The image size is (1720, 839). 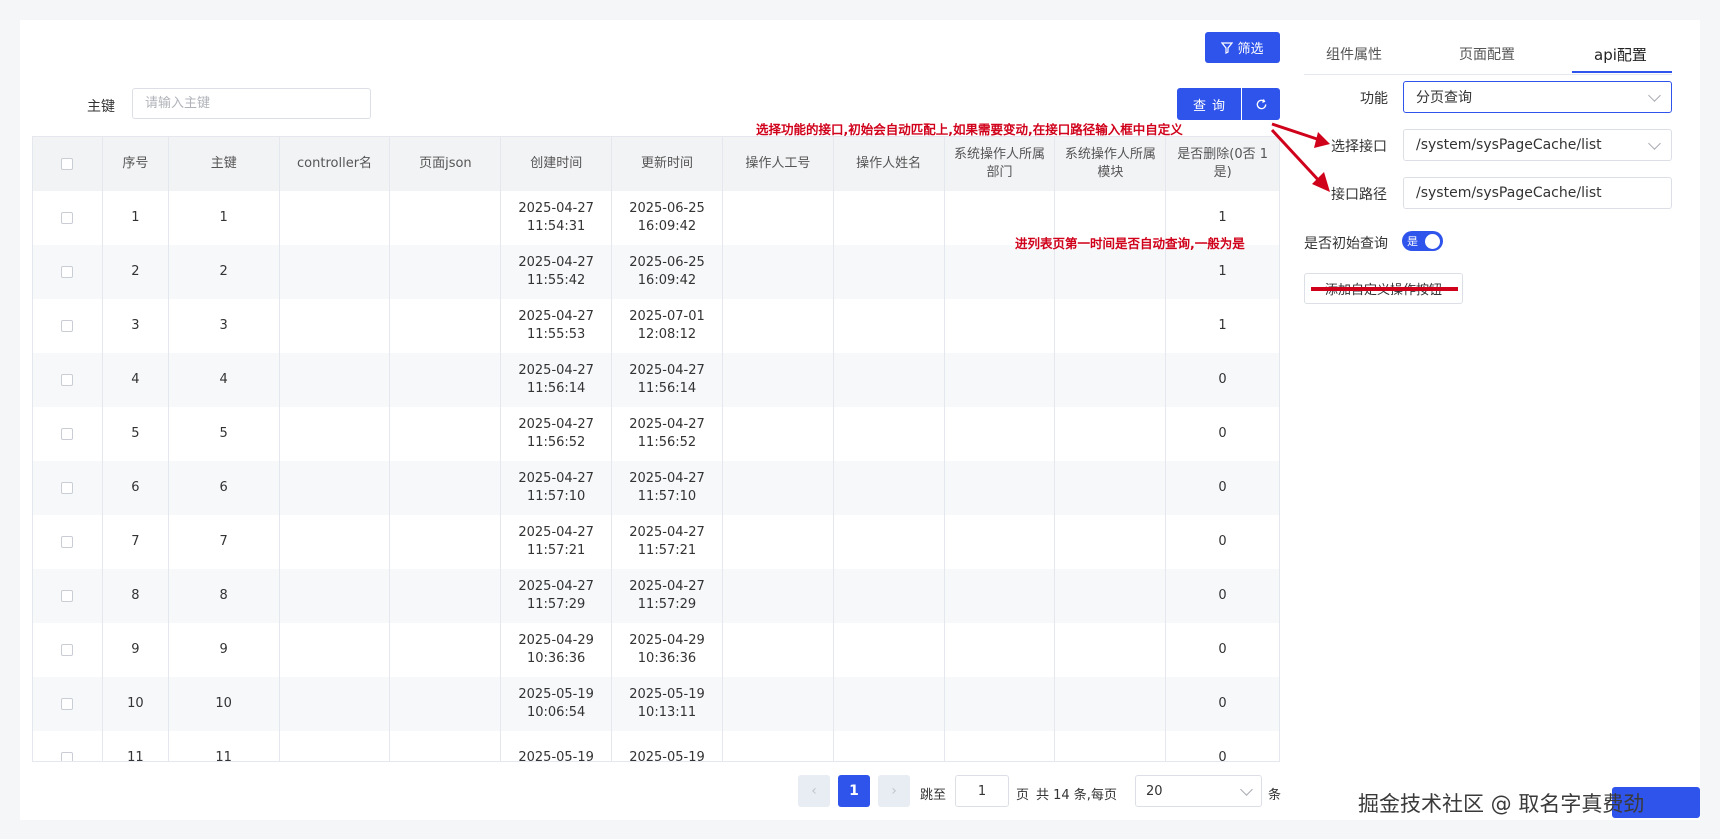 I want to click on cell-deleted: 0, so click(x=1222, y=595).